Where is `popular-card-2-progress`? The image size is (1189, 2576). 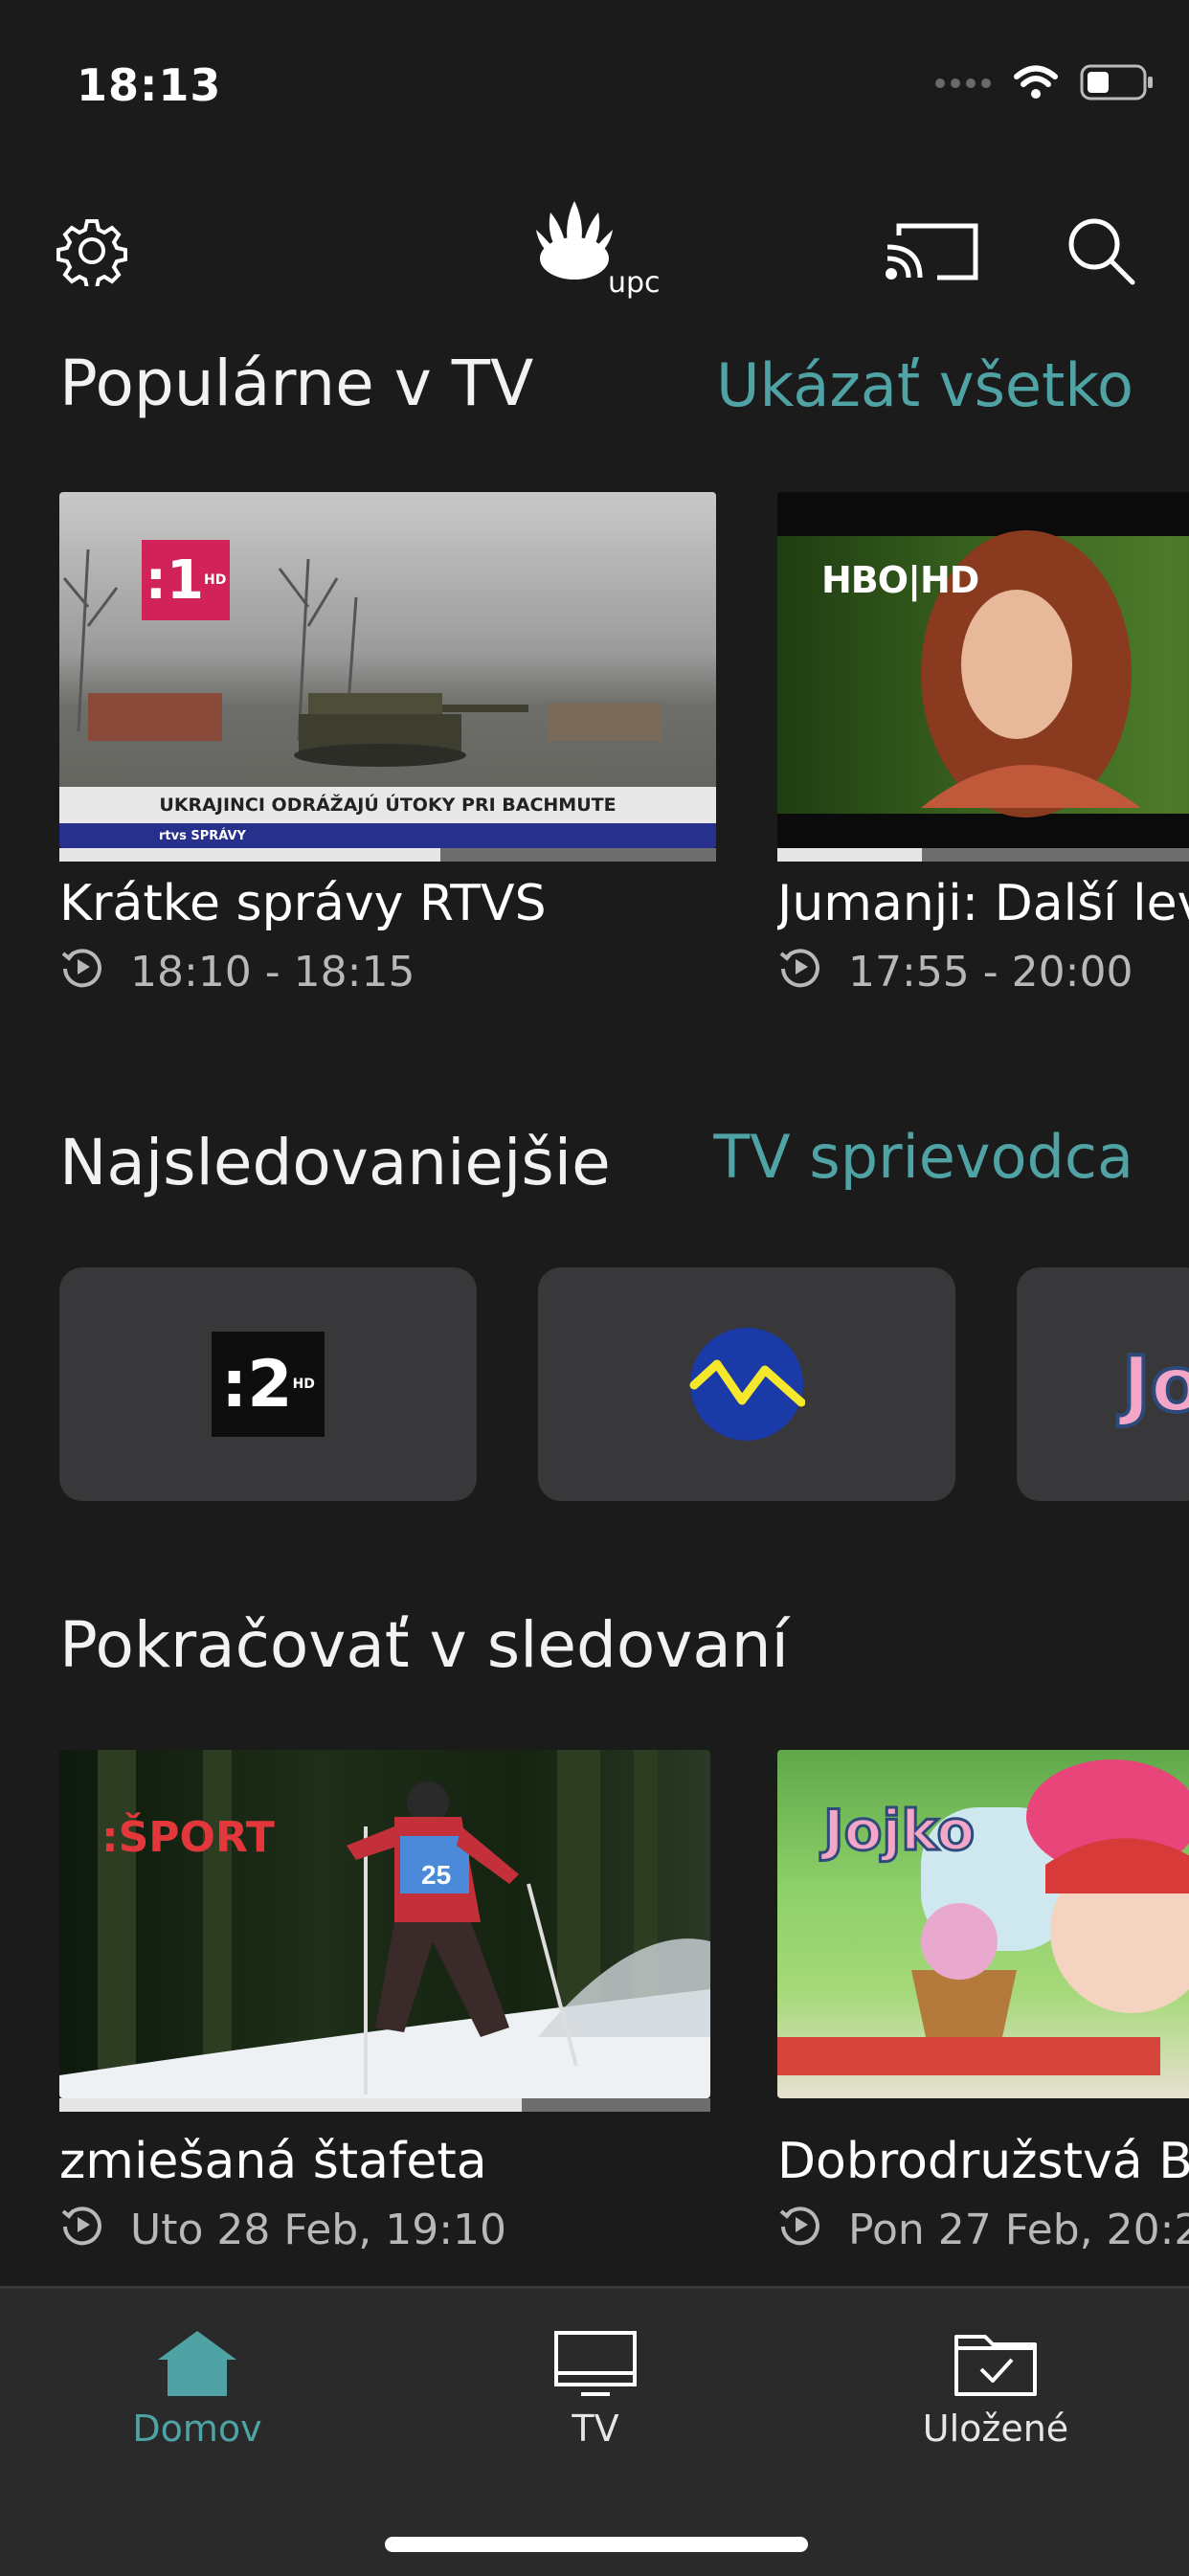
popular-card-2-progress is located at coordinates (983, 855).